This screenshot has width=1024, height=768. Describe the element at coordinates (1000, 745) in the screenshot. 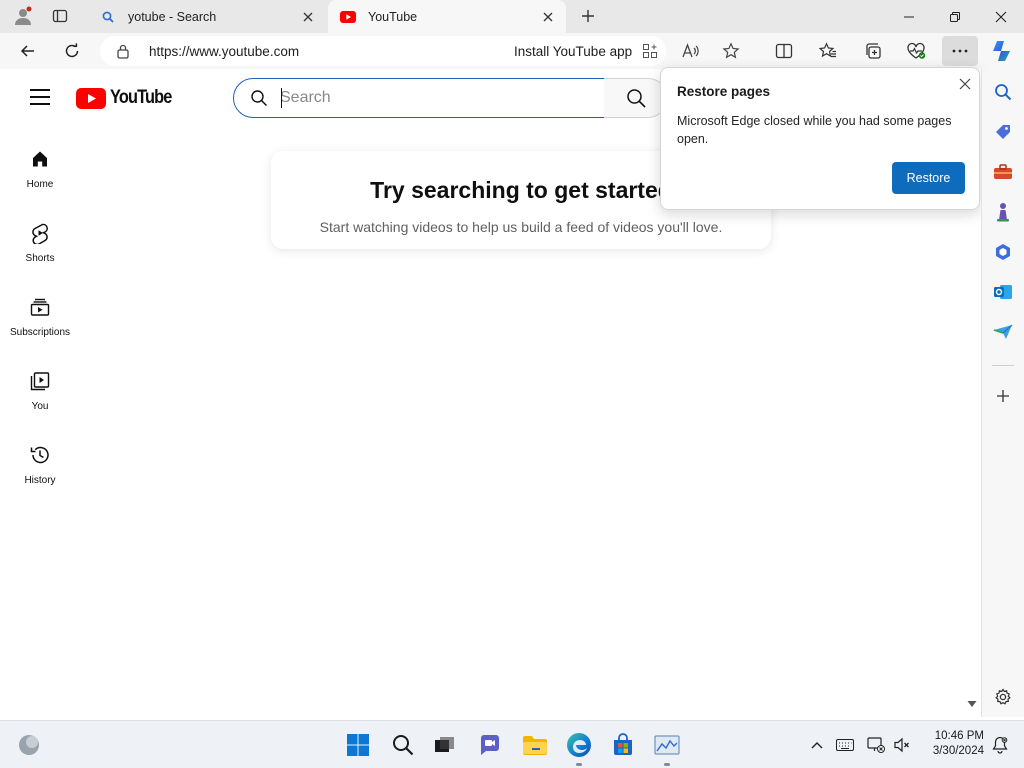

I see `notifications-button` at that location.